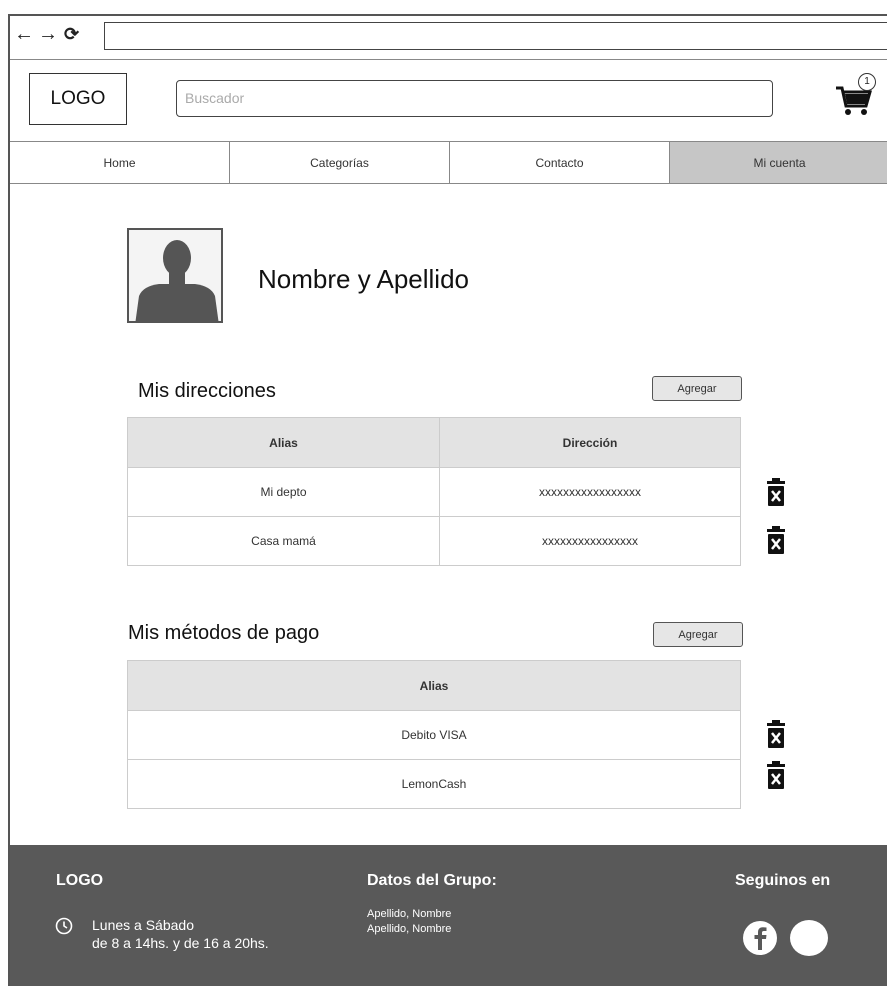 This screenshot has height=986, width=887. Describe the element at coordinates (590, 442) in the screenshot. I see `column-header-direccion: Dirección` at that location.